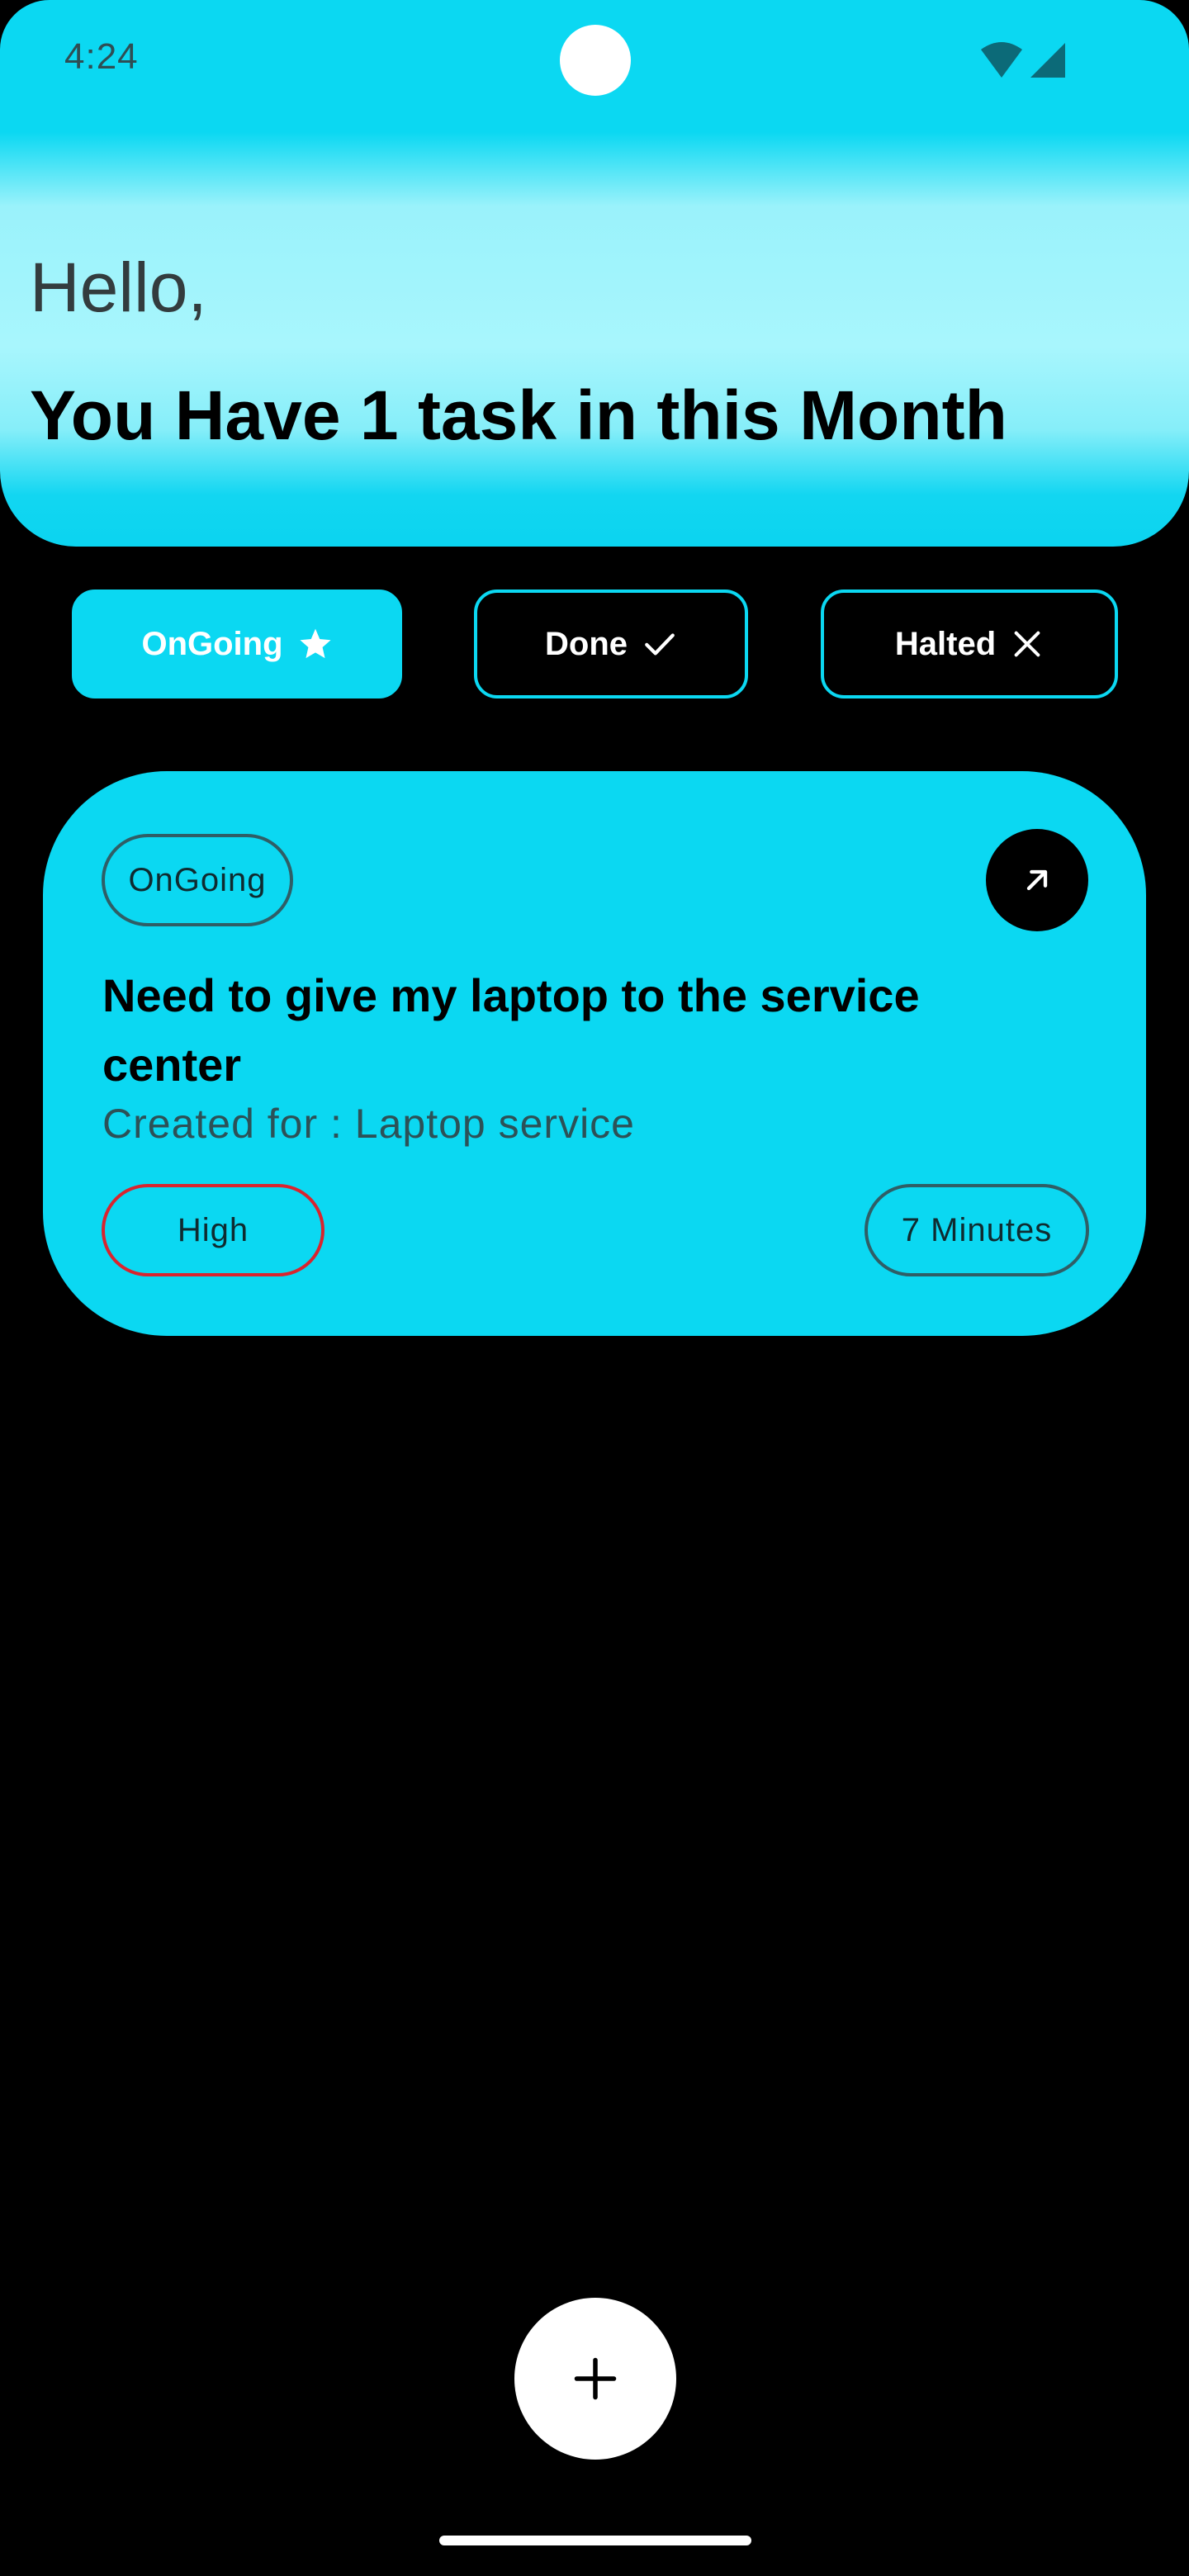  I want to click on task-count-headline: You Have 1 task in this Month, so click(518, 415).